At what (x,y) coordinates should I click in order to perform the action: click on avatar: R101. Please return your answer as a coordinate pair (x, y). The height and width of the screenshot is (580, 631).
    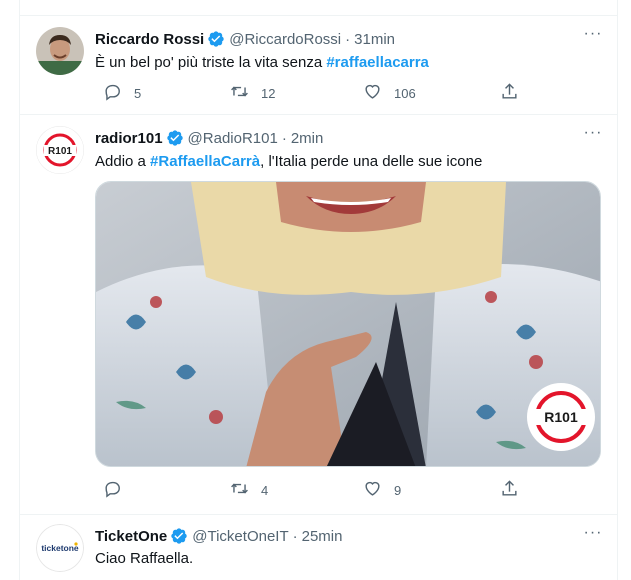
    Looking at the image, I should click on (60, 150).